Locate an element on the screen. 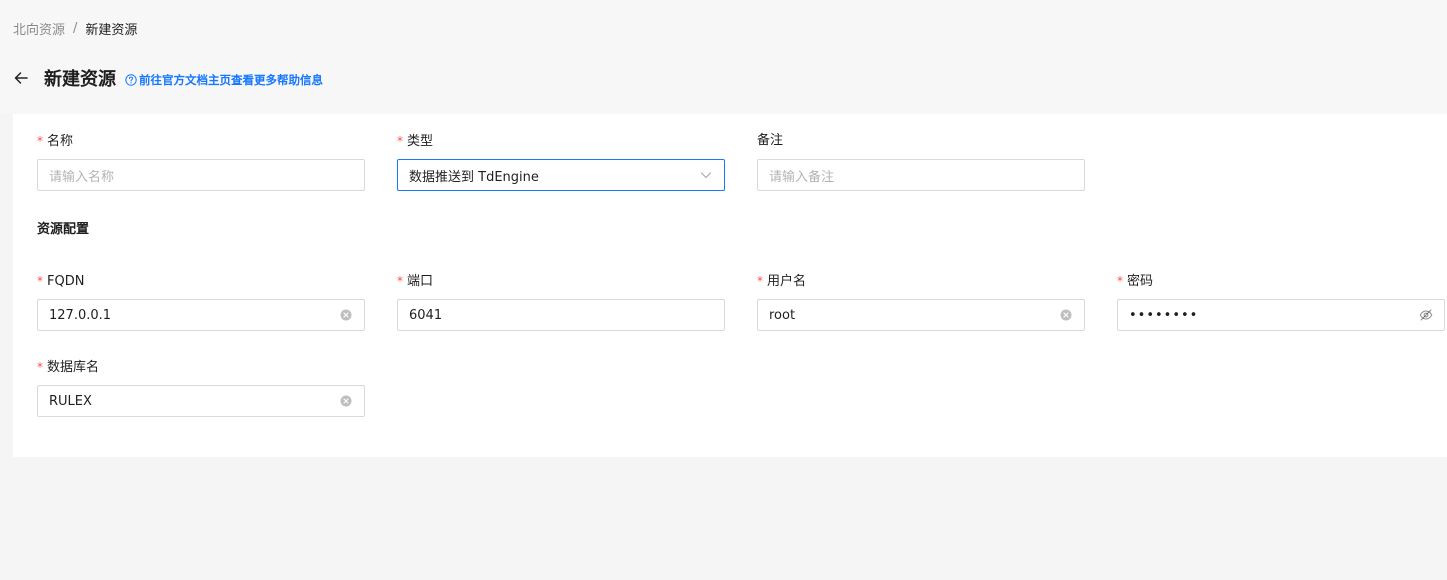 This screenshot has width=1447, height=580. title-row: 新建资源 前往官方文档主页查看更多帮助信息 is located at coordinates (167, 78).